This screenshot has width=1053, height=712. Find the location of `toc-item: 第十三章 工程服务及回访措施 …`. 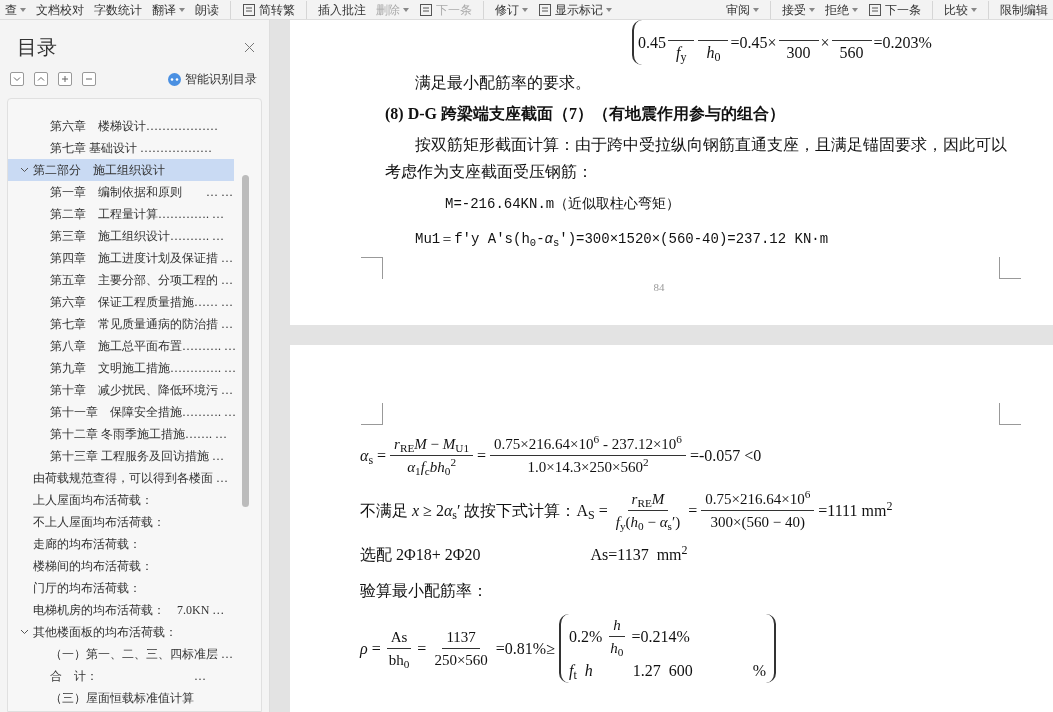

toc-item: 第十三章 工程服务及回访措施 … is located at coordinates (121, 456).